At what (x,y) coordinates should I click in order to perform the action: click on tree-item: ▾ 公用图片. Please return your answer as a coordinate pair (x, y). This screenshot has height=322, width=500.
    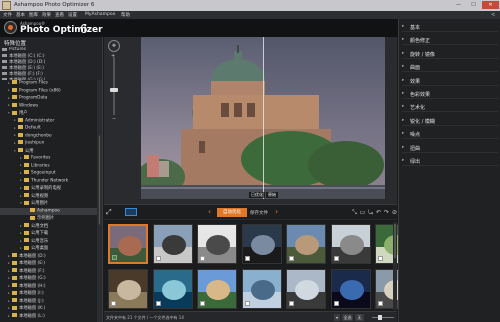
    Looking at the image, I should click on (48, 203).